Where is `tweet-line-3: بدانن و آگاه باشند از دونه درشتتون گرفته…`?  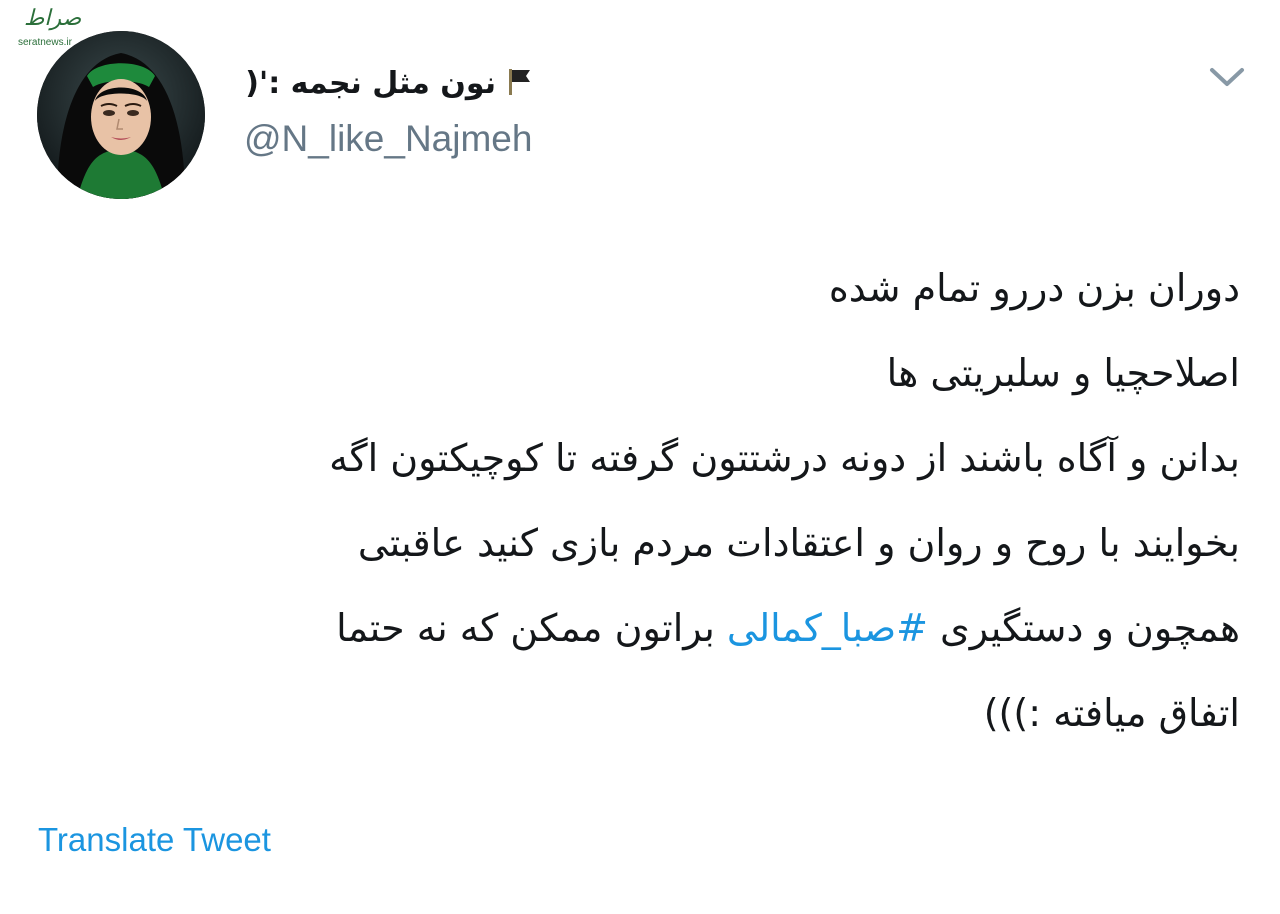 tweet-line-3: بدانن و آگاه باشند از دونه درشتتون گرفته… is located at coordinates (784, 458).